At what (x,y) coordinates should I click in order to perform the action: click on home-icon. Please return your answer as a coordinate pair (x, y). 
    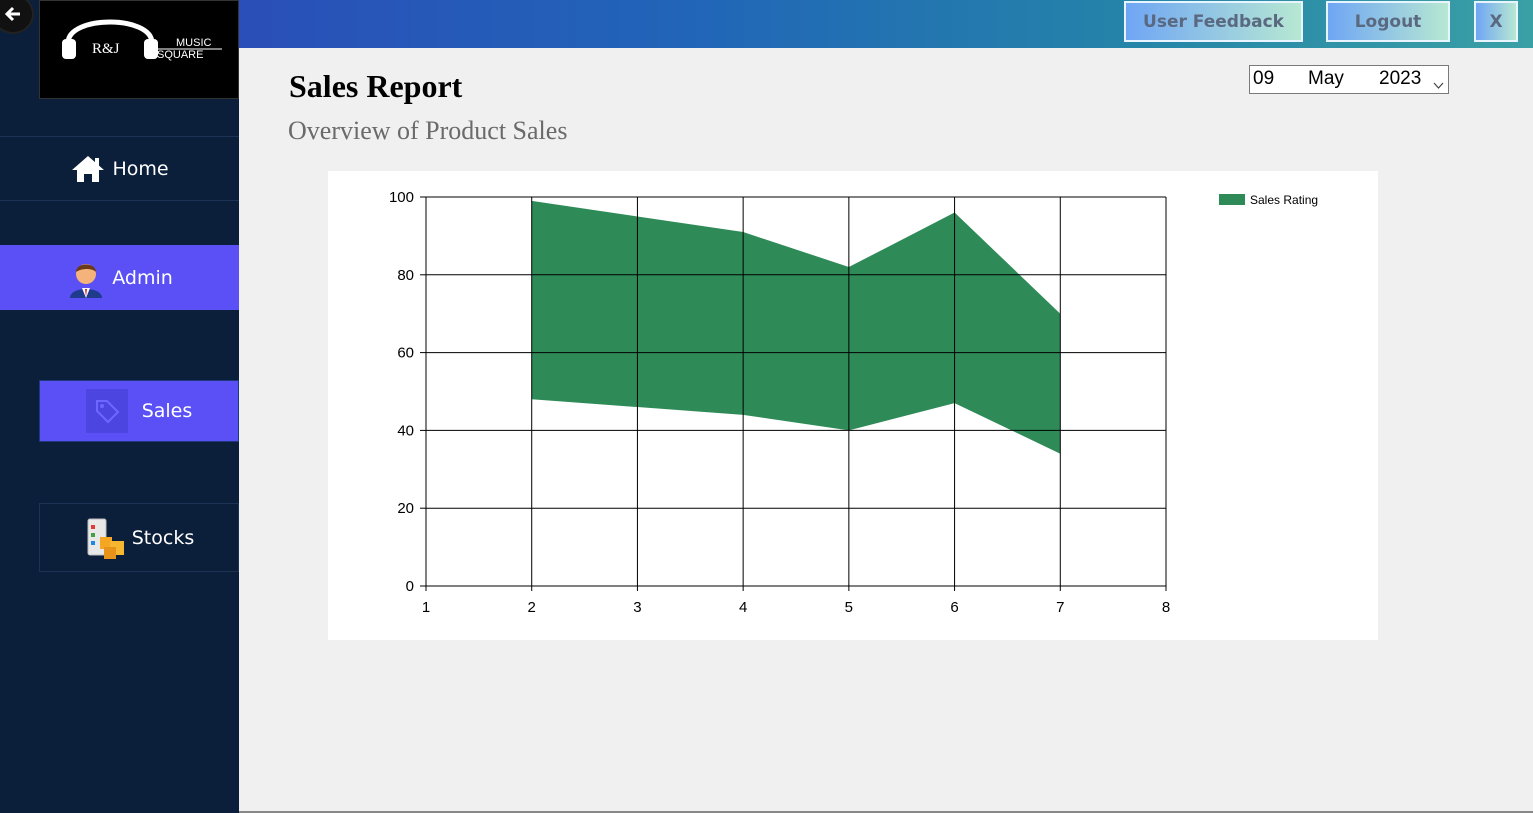
    Looking at the image, I should click on (88, 168).